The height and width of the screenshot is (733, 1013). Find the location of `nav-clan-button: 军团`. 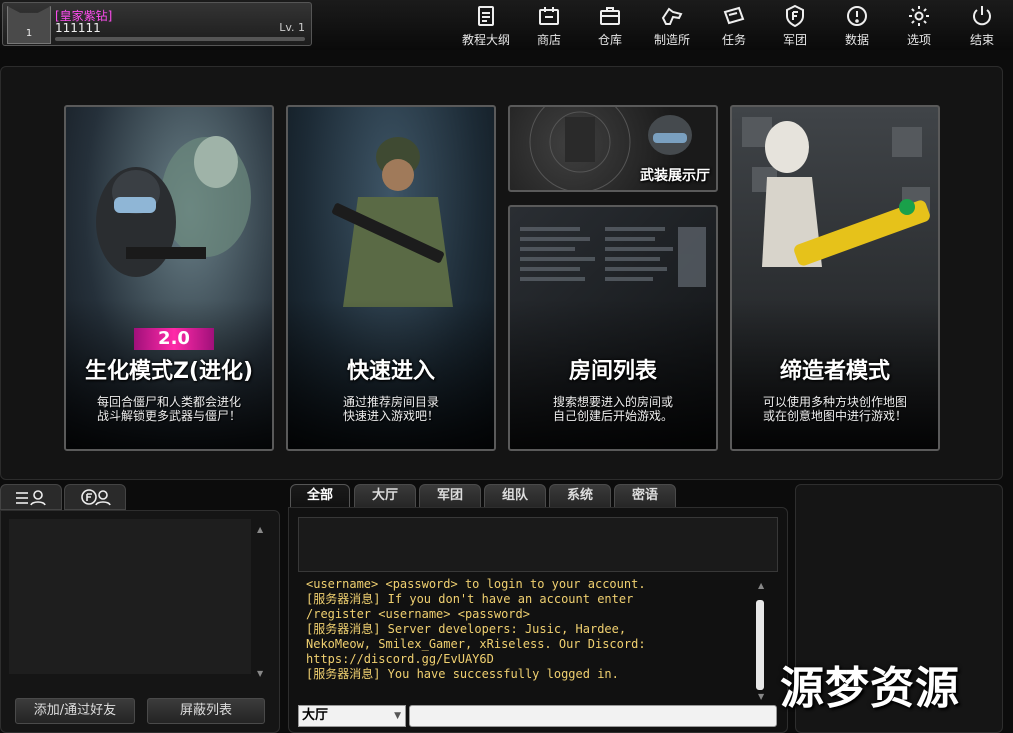

nav-clan-button: 军团 is located at coordinates (795, 24).